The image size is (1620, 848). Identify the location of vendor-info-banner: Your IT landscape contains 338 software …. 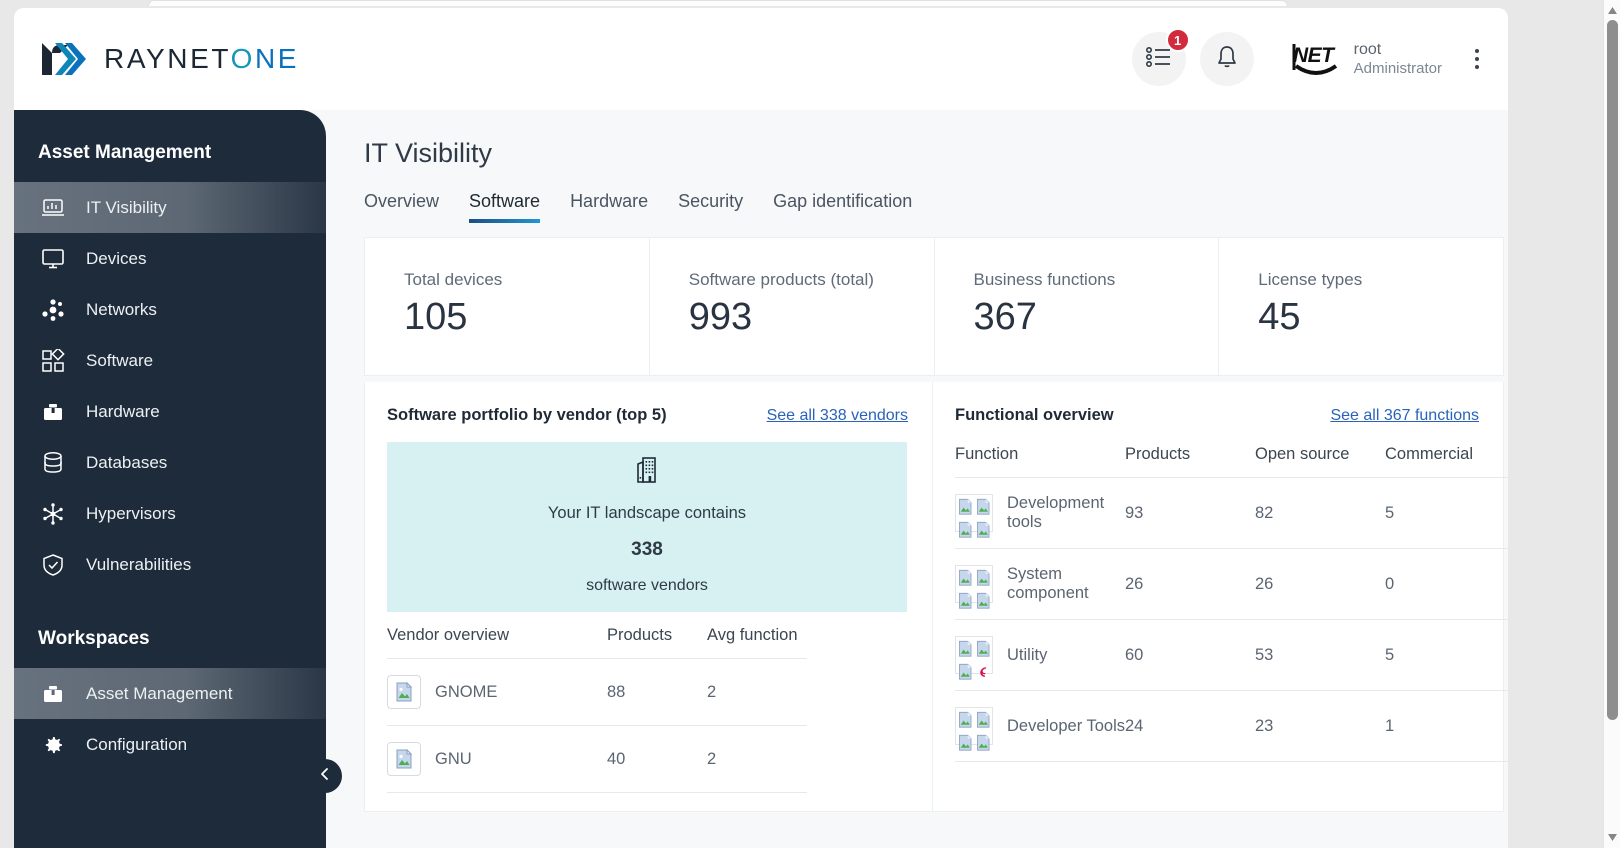
(647, 527).